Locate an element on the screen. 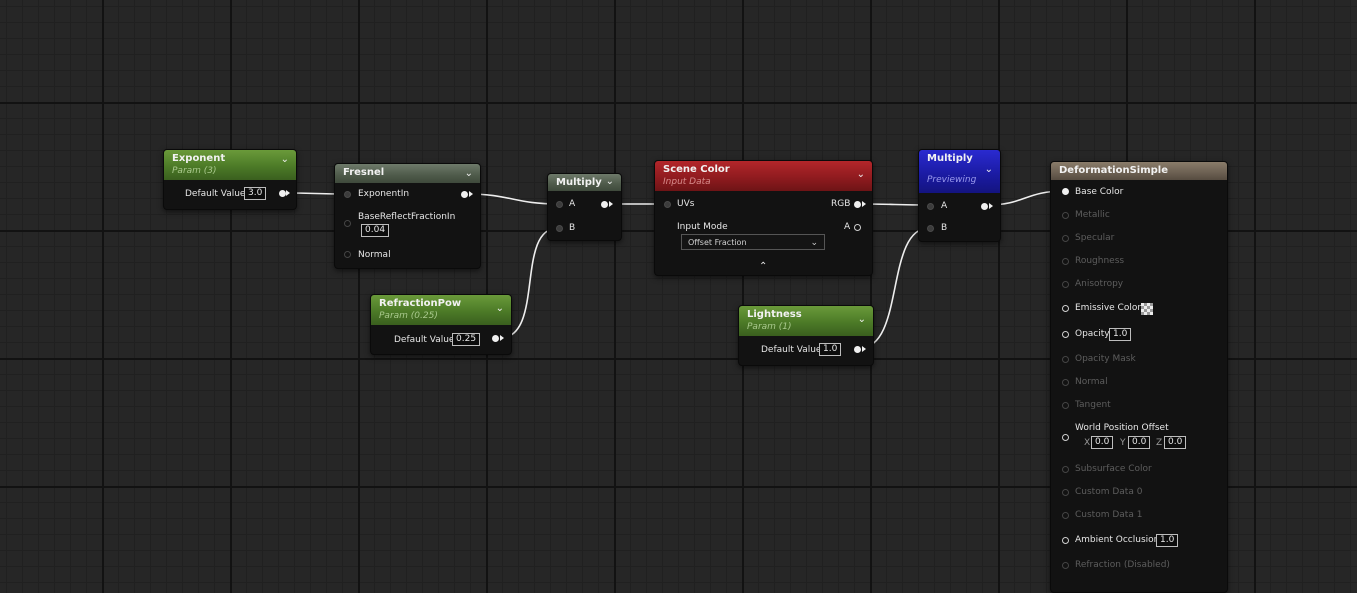  default-value-field: 0.25 is located at coordinates (466, 339).